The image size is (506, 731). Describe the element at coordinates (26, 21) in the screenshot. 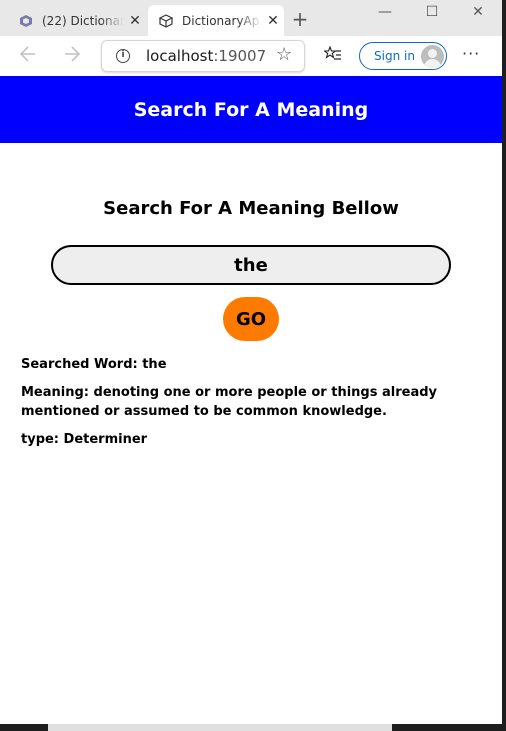

I see `tab-favicon-icon` at that location.